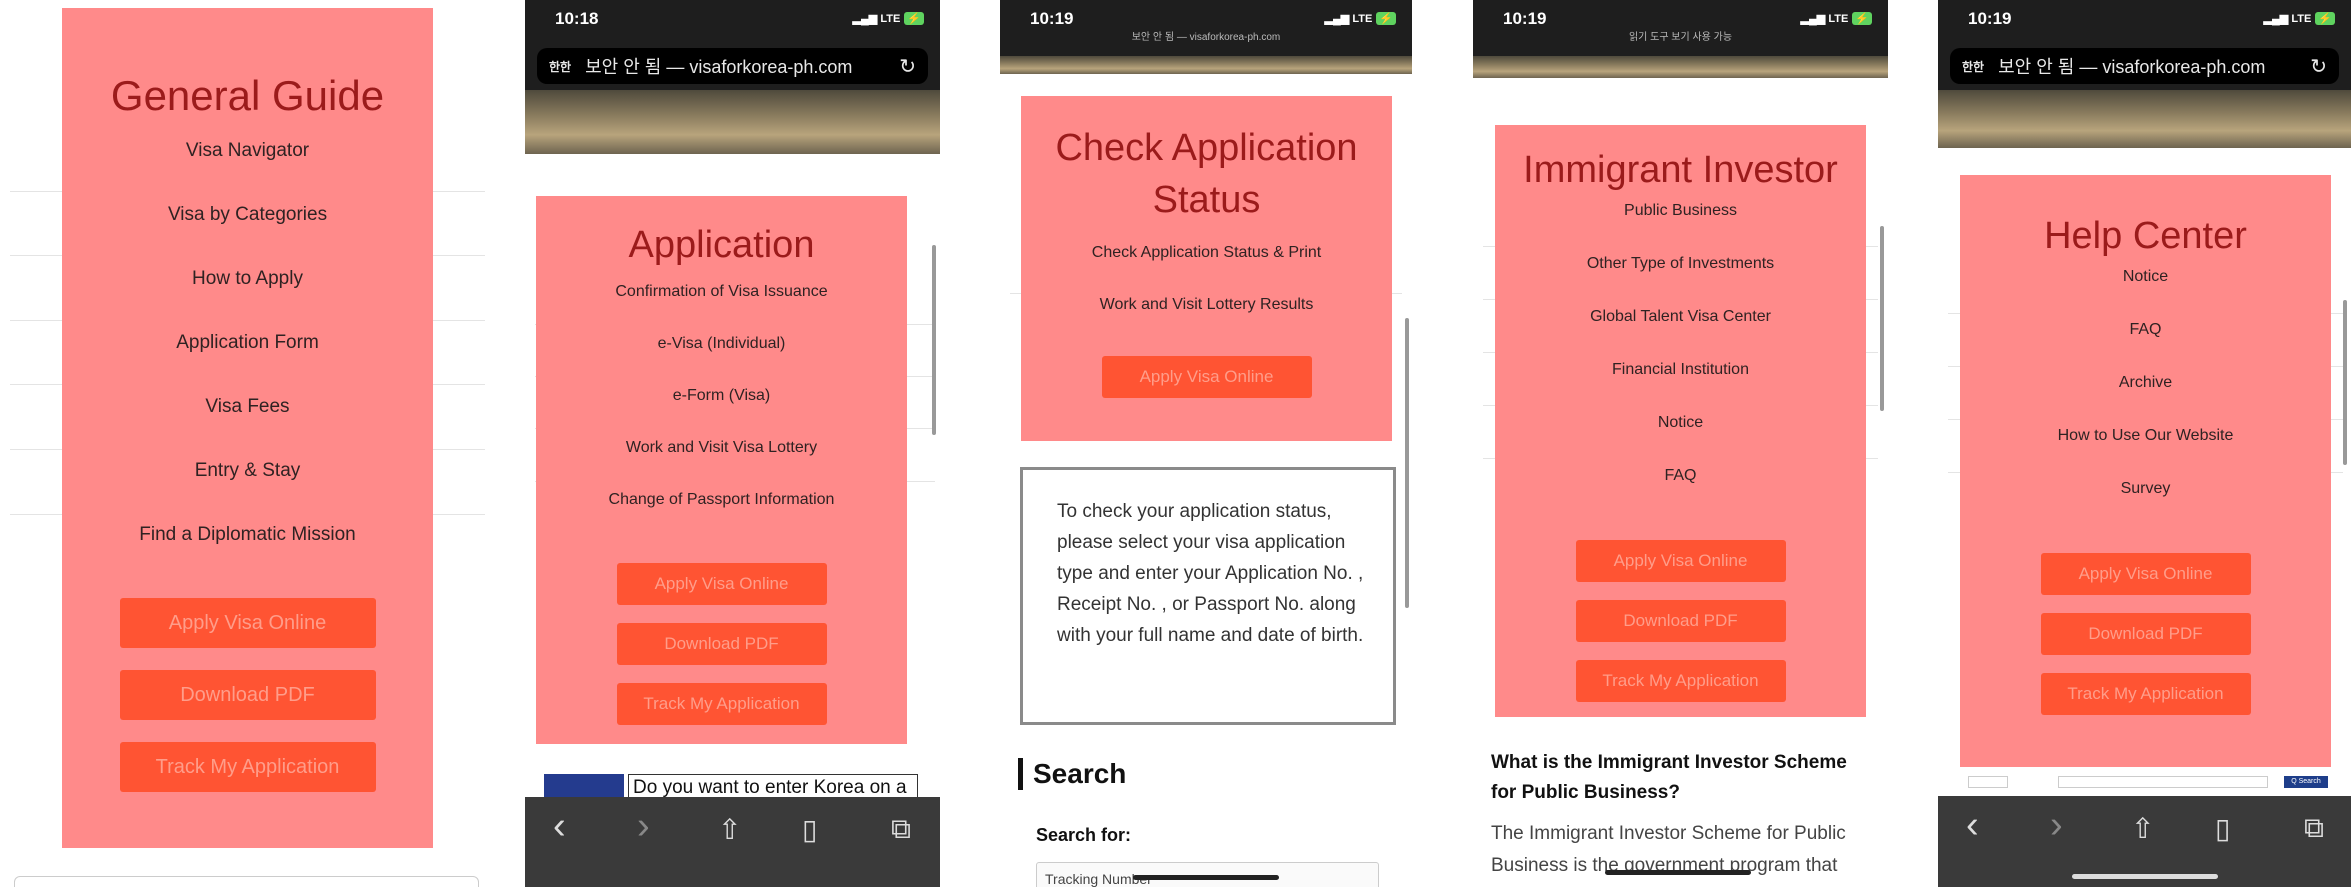  Describe the element at coordinates (1680, 379) in the screenshot. I see `menu-item-financial-institution: Financial Institution` at that location.